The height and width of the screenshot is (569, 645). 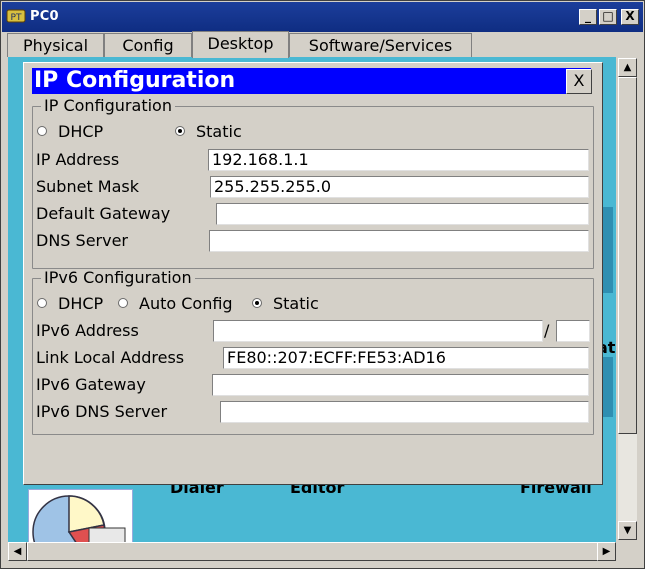 I want to click on default-gateway-label: Default Gateway, so click(x=103, y=213).